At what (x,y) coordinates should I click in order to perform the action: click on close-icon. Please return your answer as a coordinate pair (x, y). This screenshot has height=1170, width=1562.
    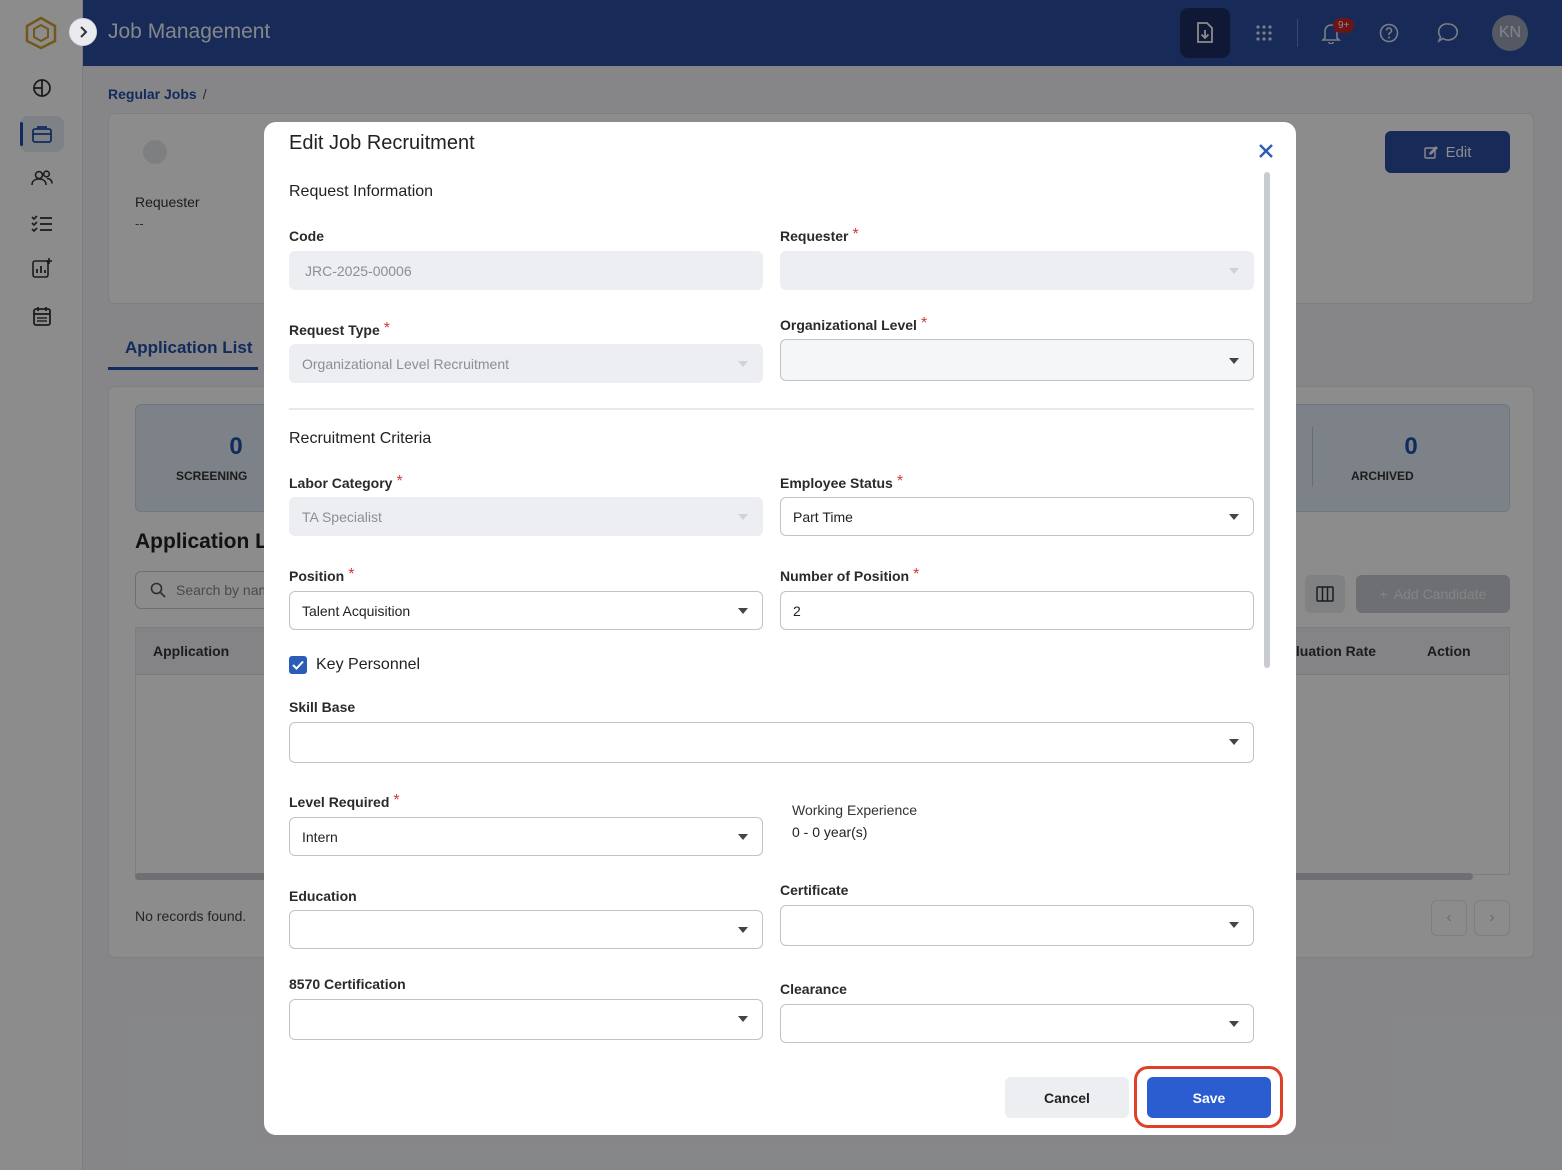
    Looking at the image, I should click on (1266, 151).